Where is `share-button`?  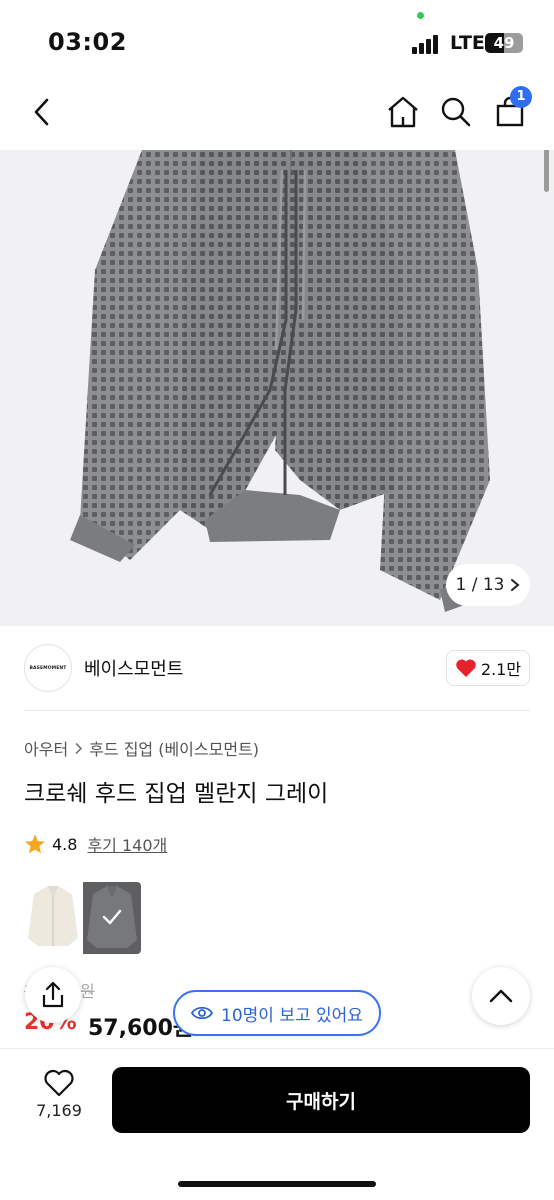 share-button is located at coordinates (53, 995).